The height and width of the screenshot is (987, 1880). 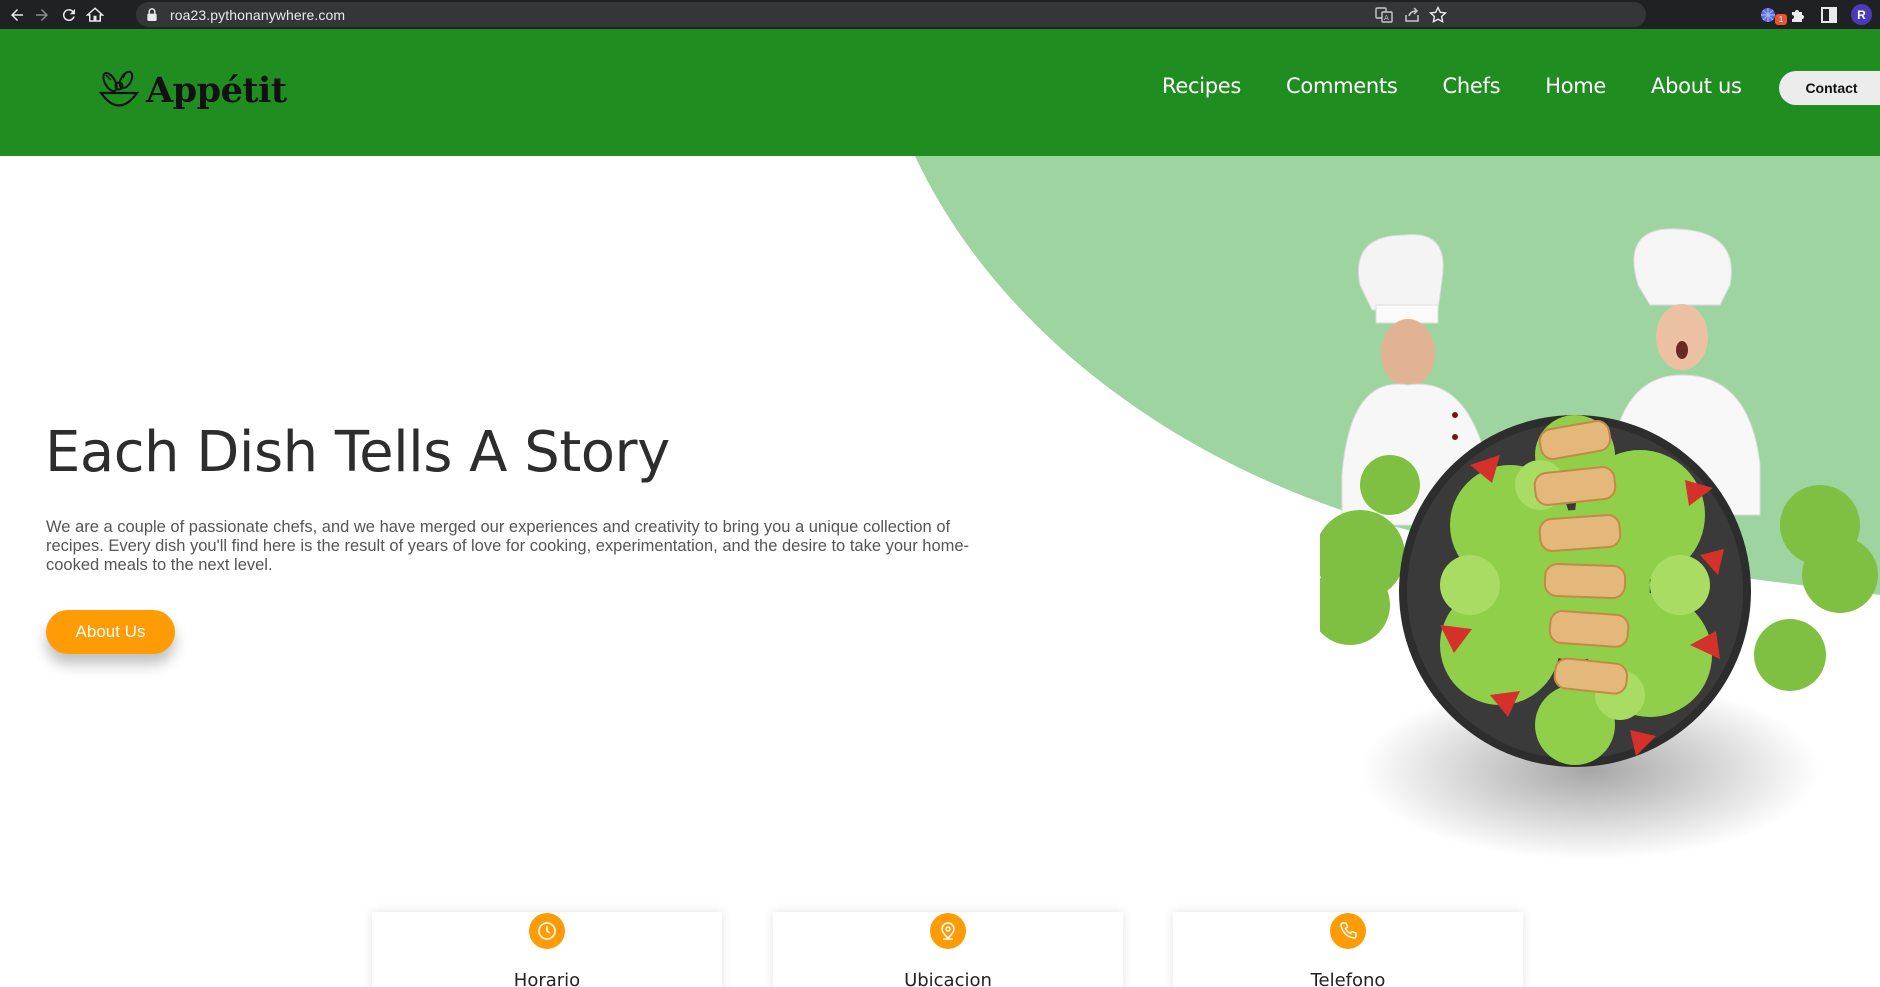 I want to click on extension-badge: 1, so click(x=1781, y=19).